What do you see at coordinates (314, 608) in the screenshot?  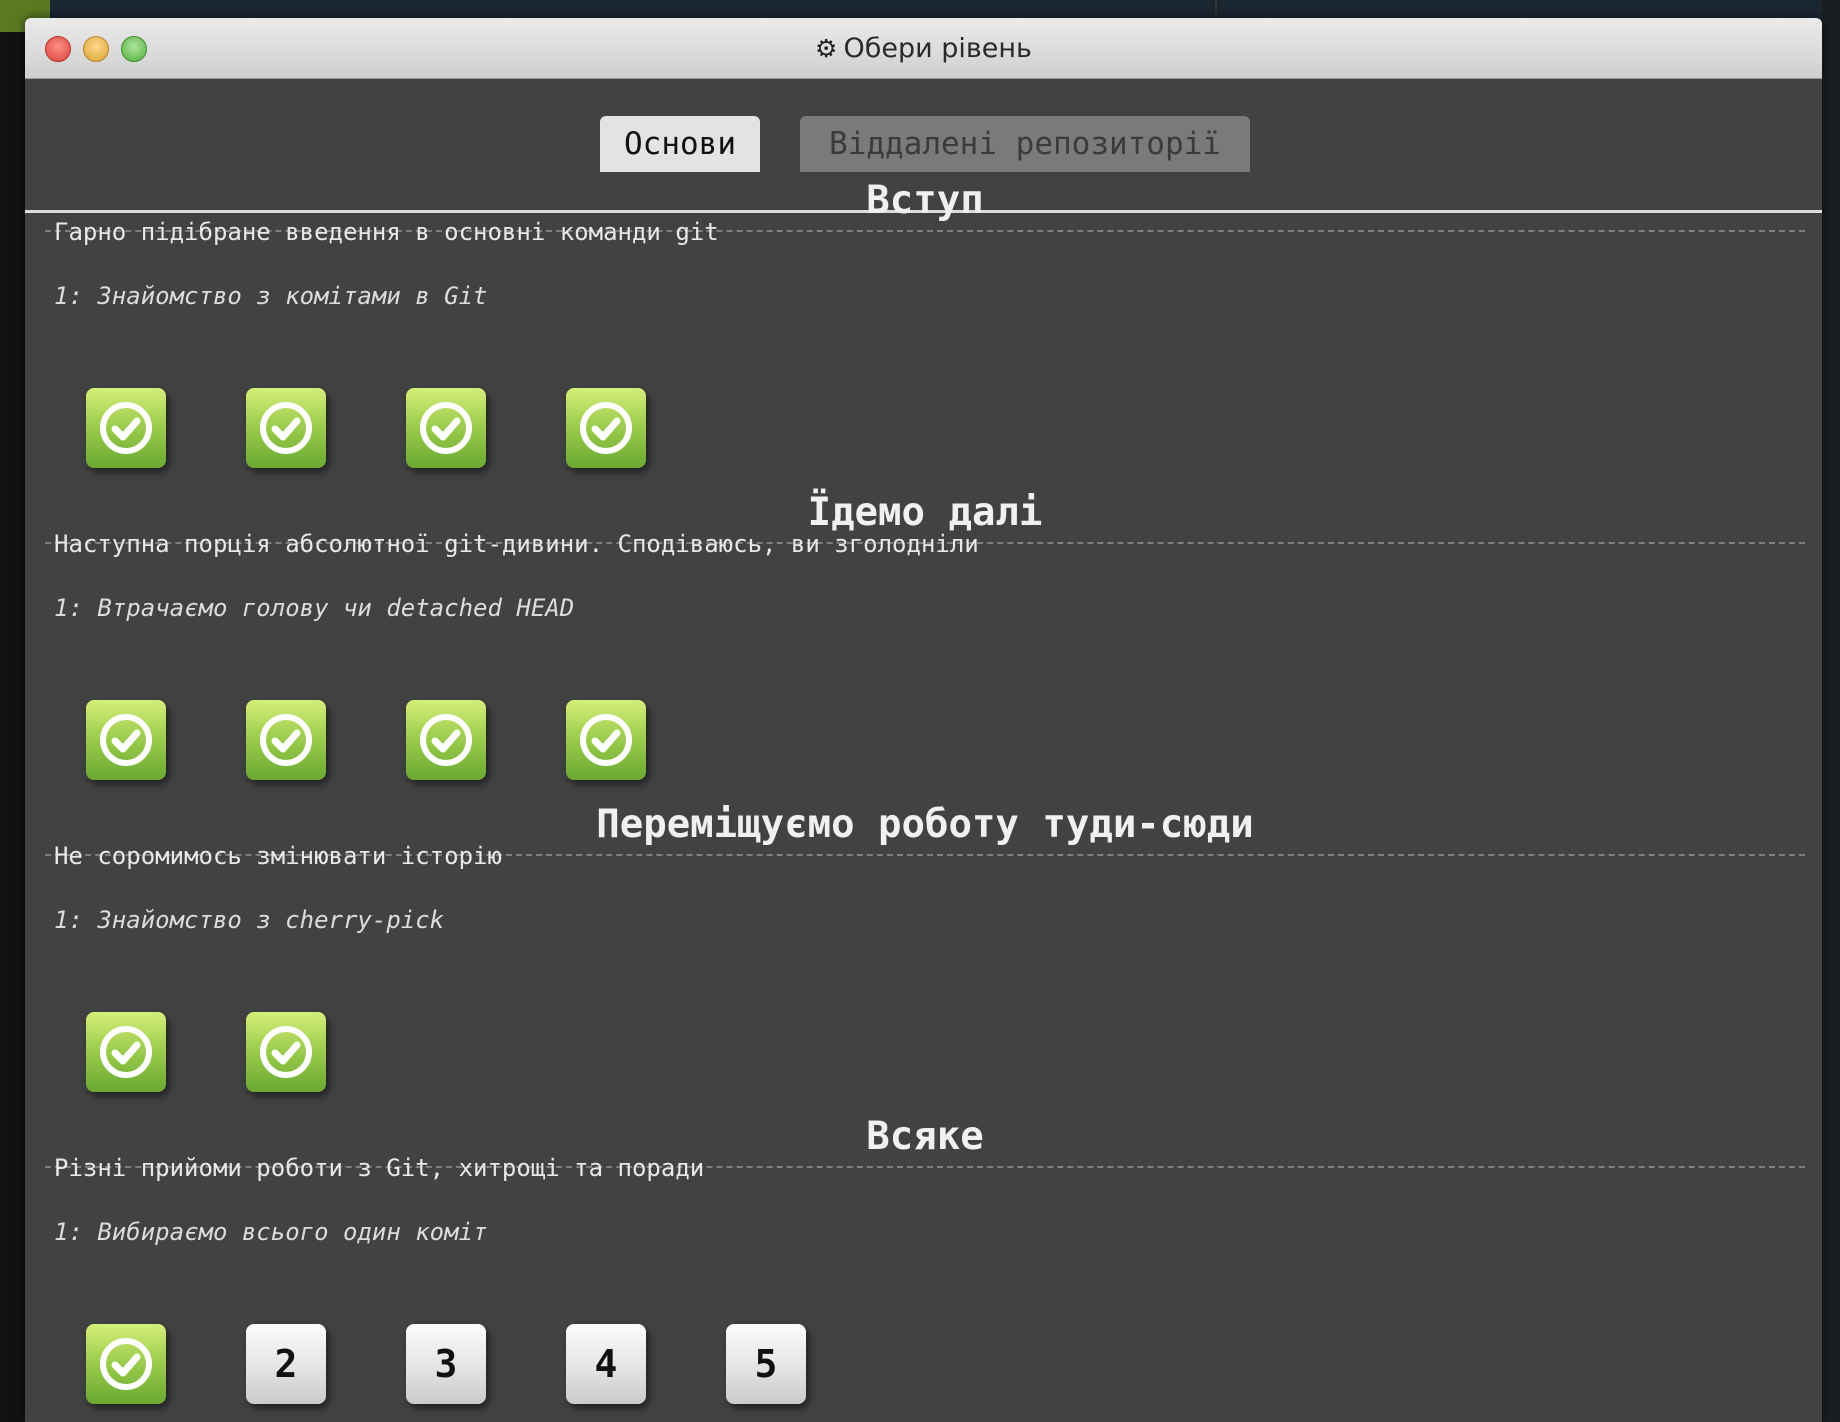 I see `selected-level-label: 1: Втрачаємо голову чи detached HEAD` at bounding box center [314, 608].